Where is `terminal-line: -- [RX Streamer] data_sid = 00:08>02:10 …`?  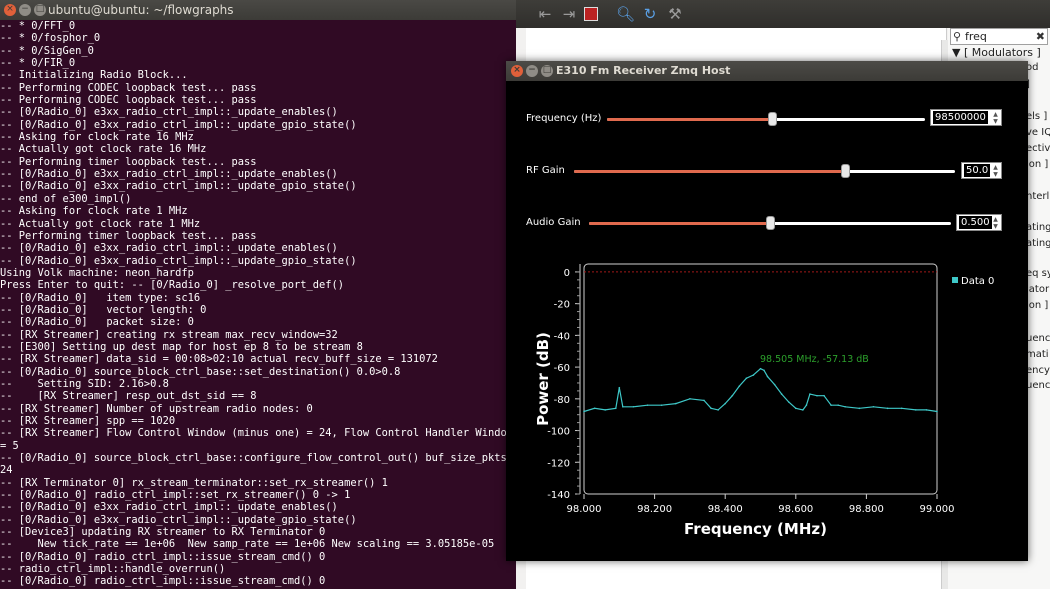 terminal-line: -- [RX Streamer] data_sid = 00:08>02:10 … is located at coordinates (219, 359).